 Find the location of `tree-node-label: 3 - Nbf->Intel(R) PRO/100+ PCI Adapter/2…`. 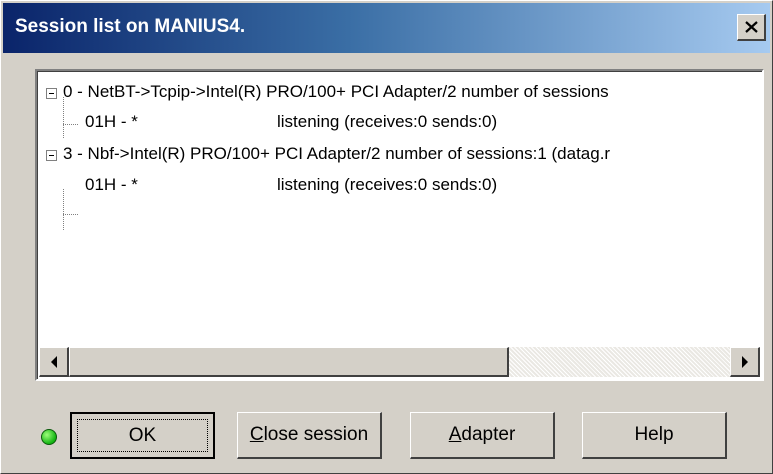

tree-node-label: 3 - Nbf->Intel(R) PRO/100+ PCI Adapter/2… is located at coordinates (337, 153).